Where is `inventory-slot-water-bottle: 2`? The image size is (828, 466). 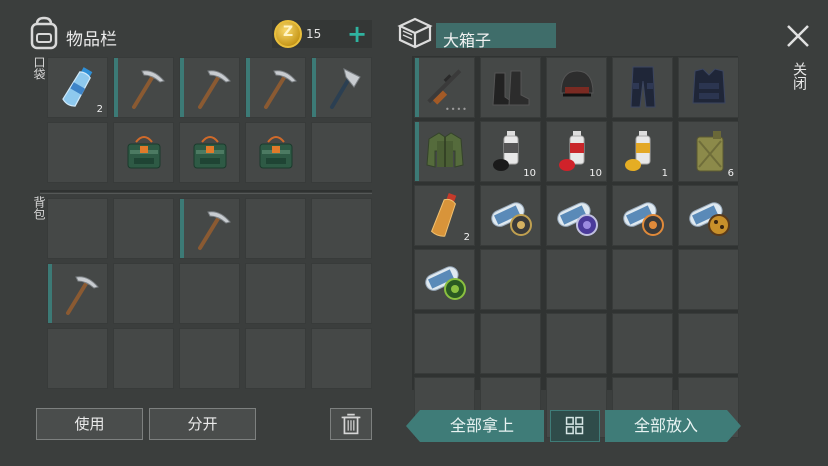
inventory-slot-water-bottle: 2 is located at coordinates (77, 87).